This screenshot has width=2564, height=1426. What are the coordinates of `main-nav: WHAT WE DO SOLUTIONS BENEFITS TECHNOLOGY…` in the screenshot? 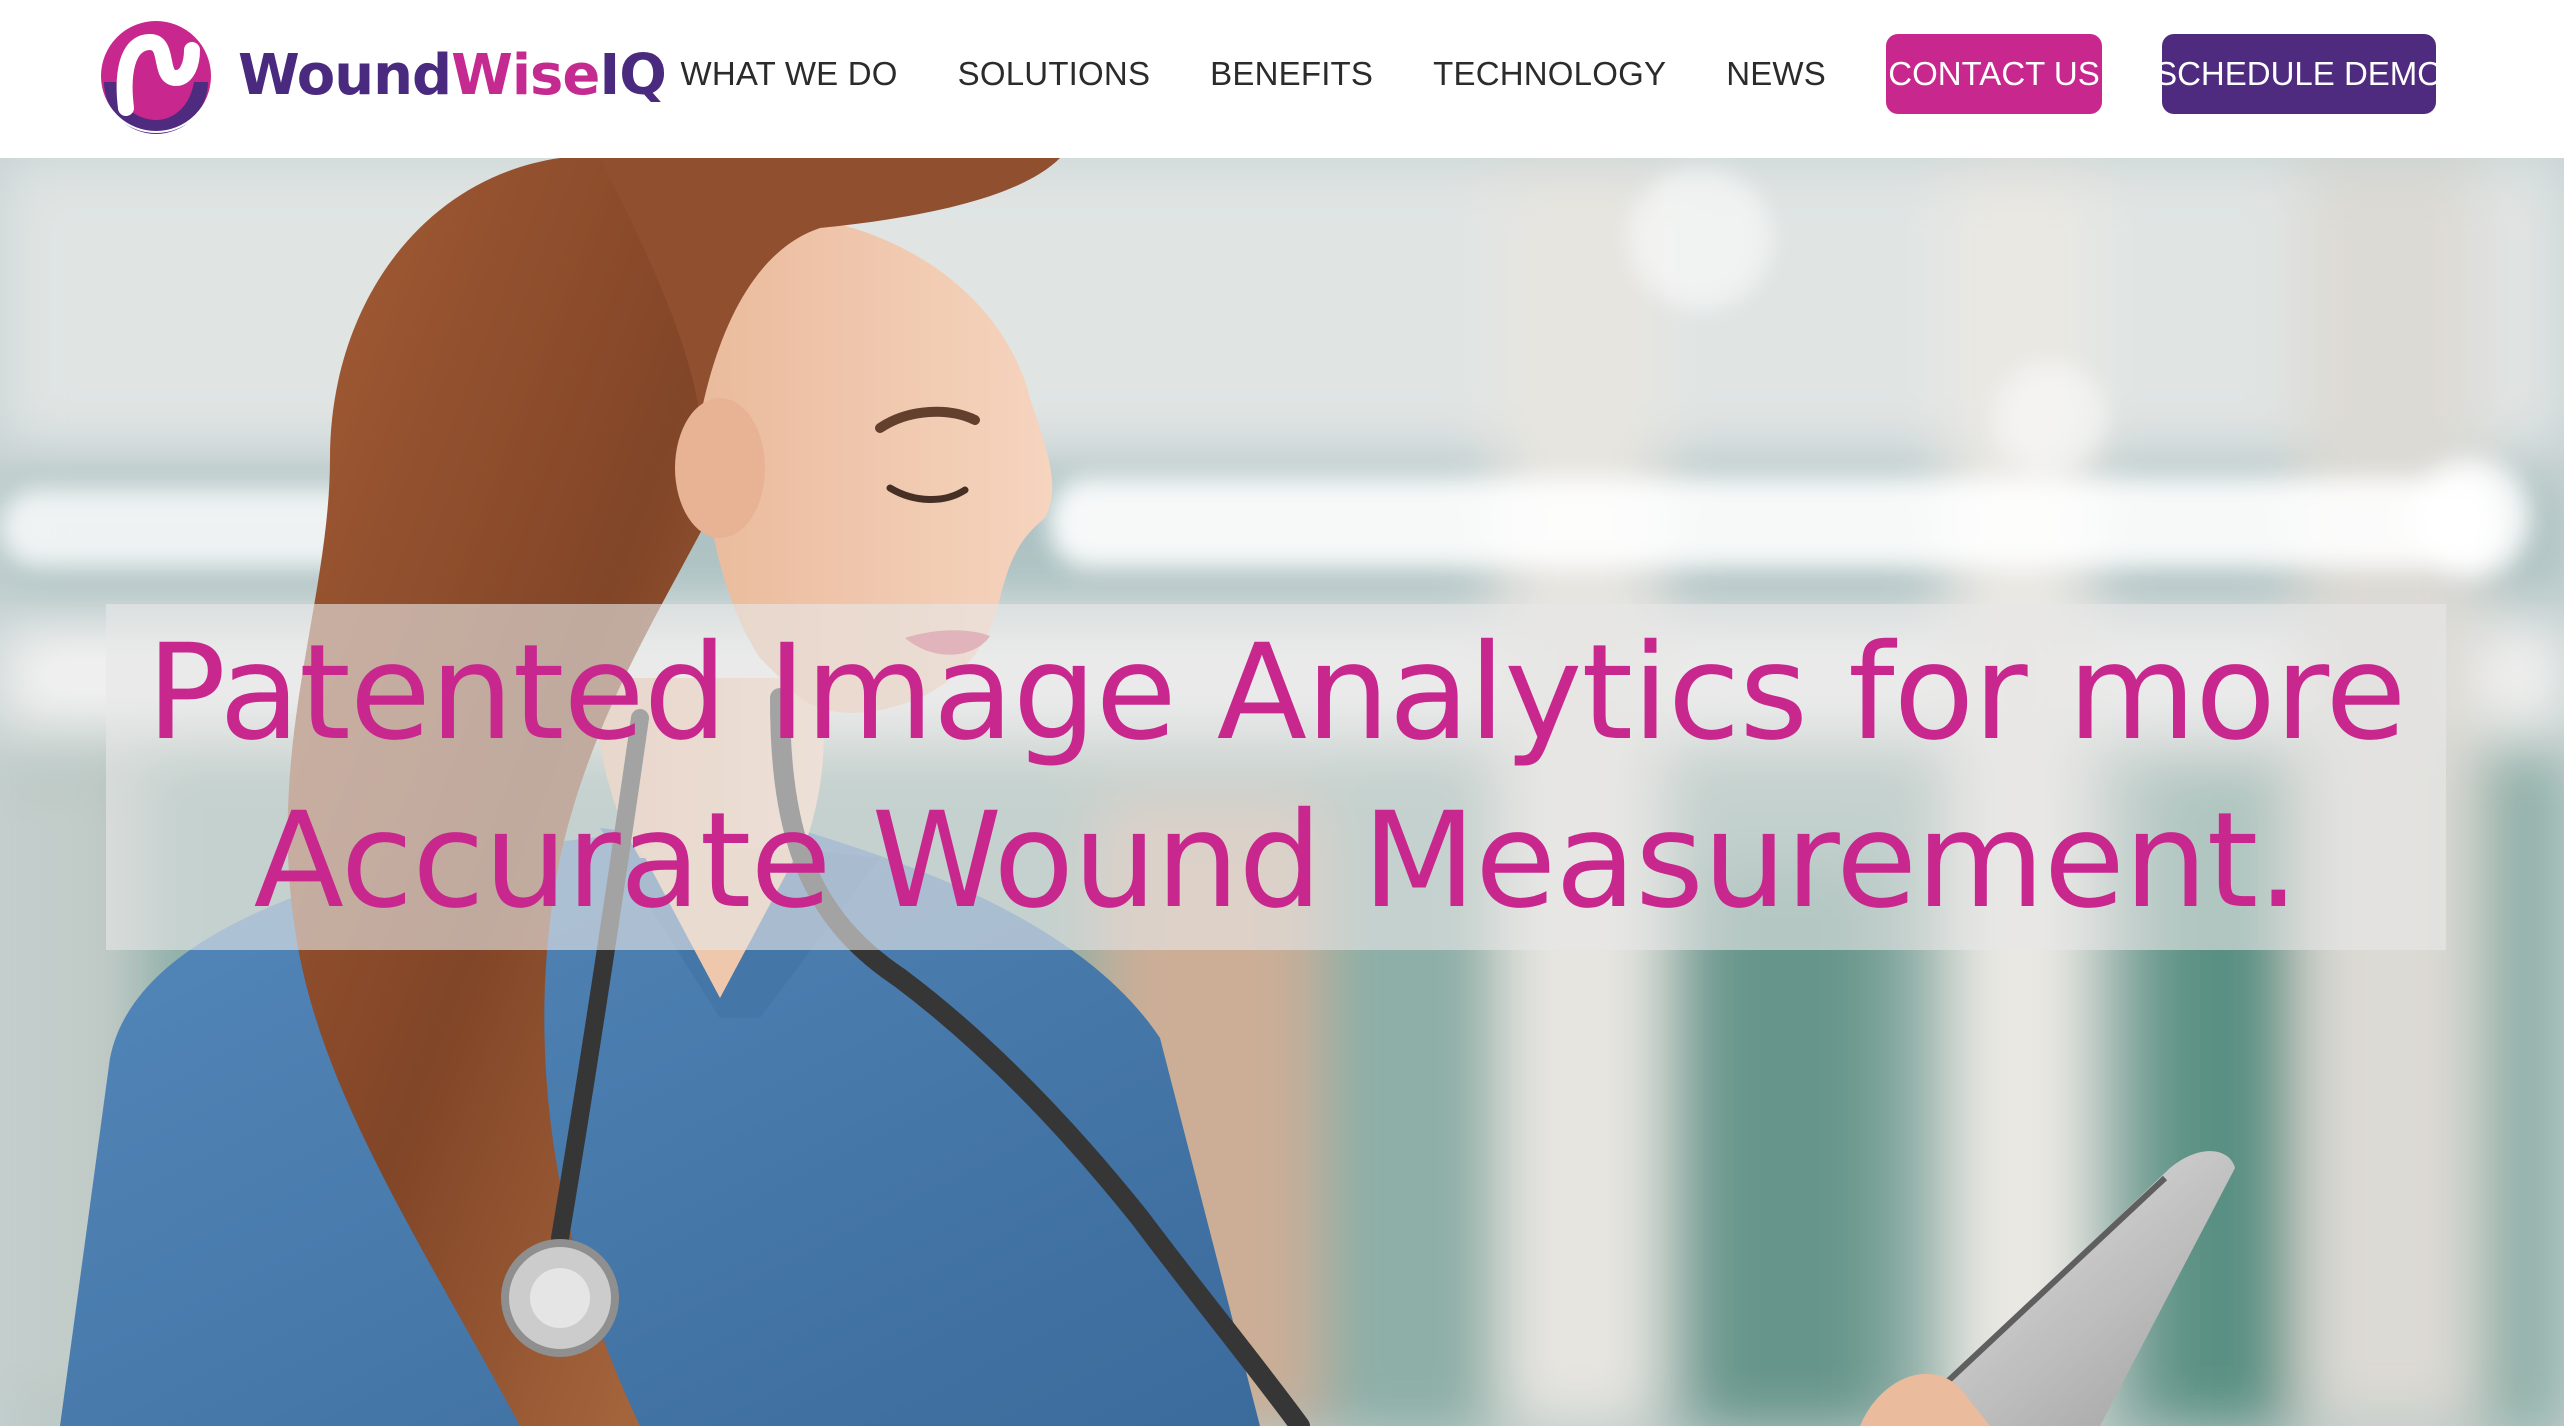 It's located at (1562, 74).